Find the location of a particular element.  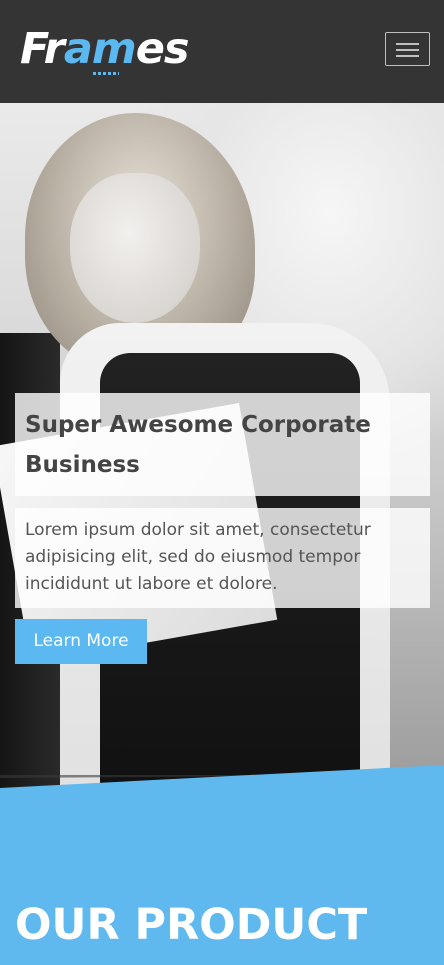

logo-dots-decoration is located at coordinates (106, 73).